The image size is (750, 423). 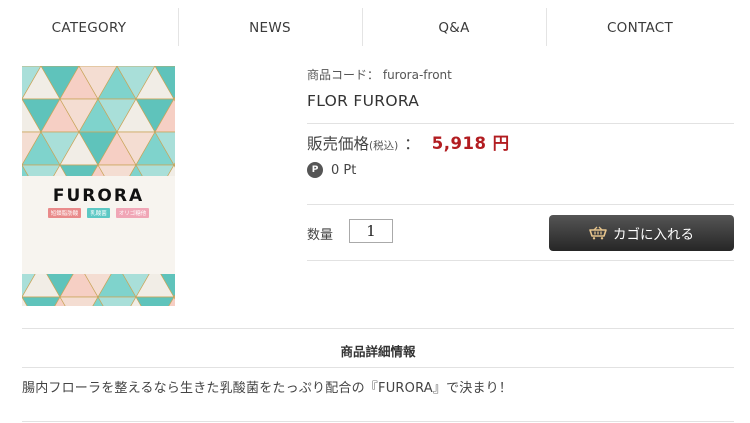 I want to click on nav-category-label: CATEGORY, so click(x=89, y=28).